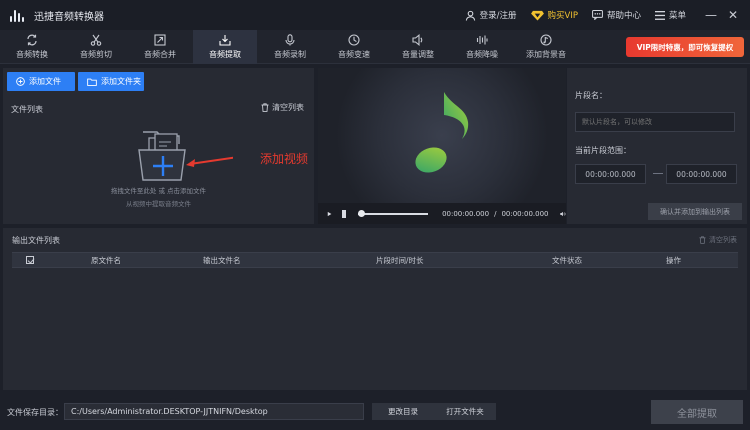  Describe the element at coordinates (354, 47) in the screenshot. I see `tab-audio-speed: 音频变速` at that location.